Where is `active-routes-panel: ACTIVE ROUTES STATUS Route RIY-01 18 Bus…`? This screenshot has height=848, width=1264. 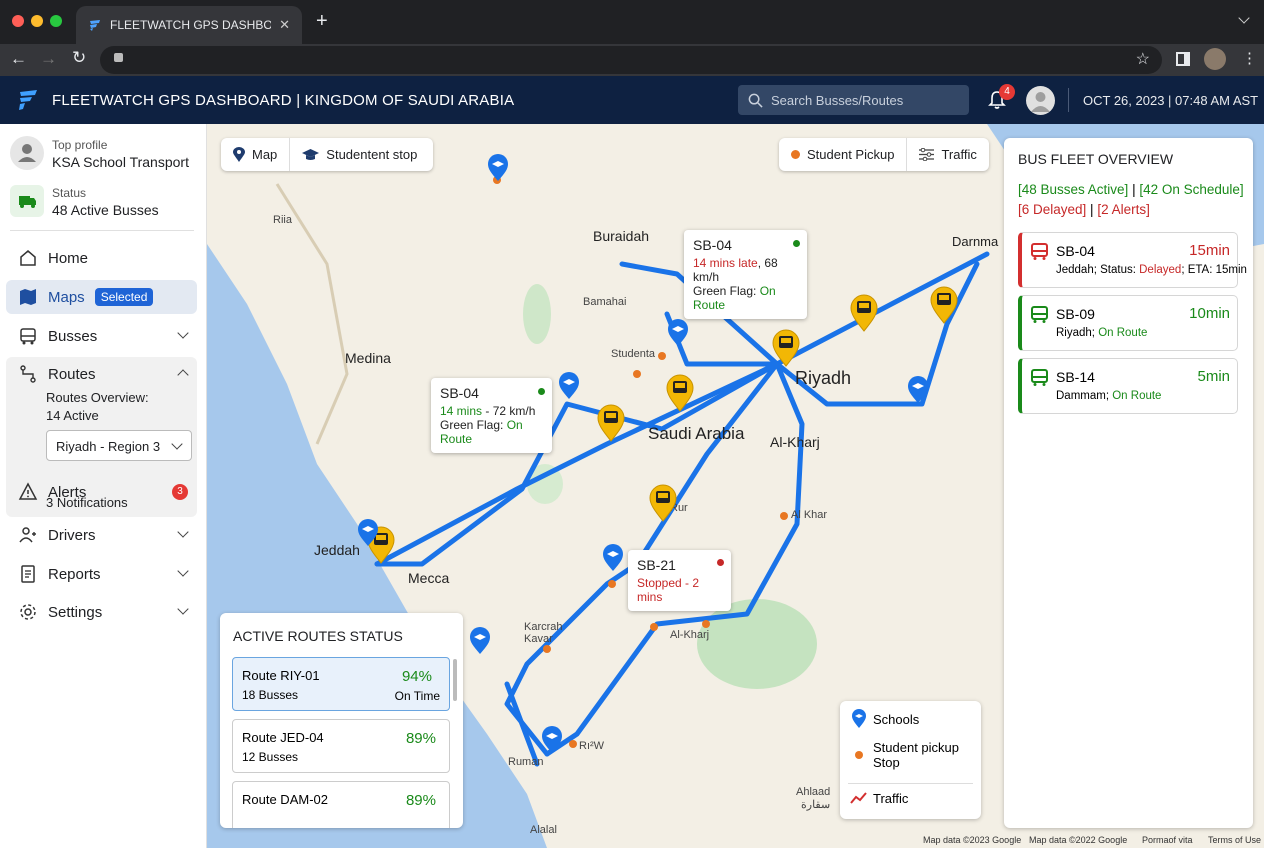
active-routes-panel: ACTIVE ROUTES STATUS Route RIY-01 18 Bus… is located at coordinates (341, 720).